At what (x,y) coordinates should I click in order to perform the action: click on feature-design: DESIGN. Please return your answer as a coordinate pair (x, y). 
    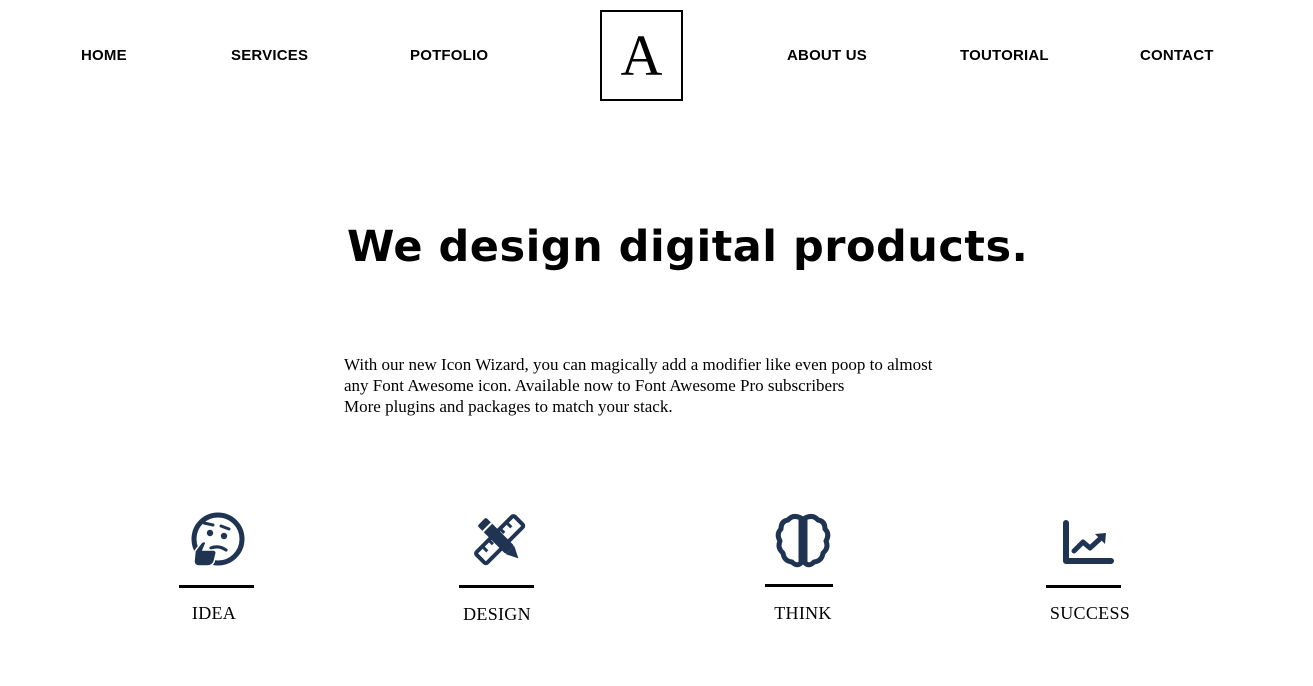
    Looking at the image, I should click on (497, 567).